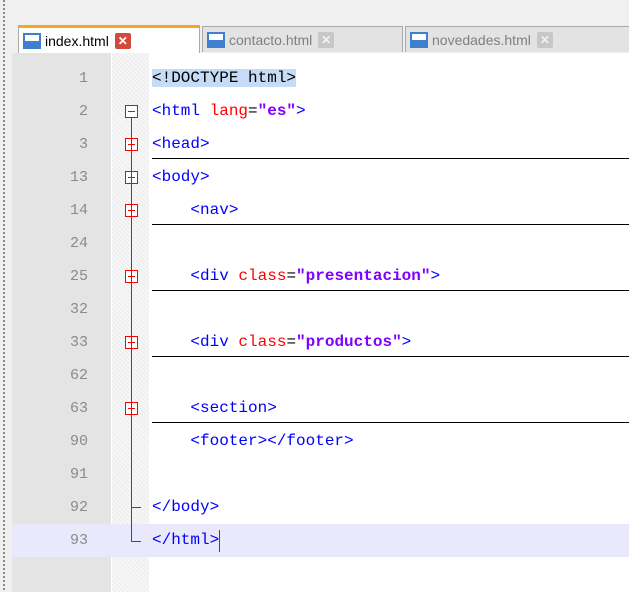  Describe the element at coordinates (320, 144) in the screenshot. I see `code-line: 3 <head>` at that location.